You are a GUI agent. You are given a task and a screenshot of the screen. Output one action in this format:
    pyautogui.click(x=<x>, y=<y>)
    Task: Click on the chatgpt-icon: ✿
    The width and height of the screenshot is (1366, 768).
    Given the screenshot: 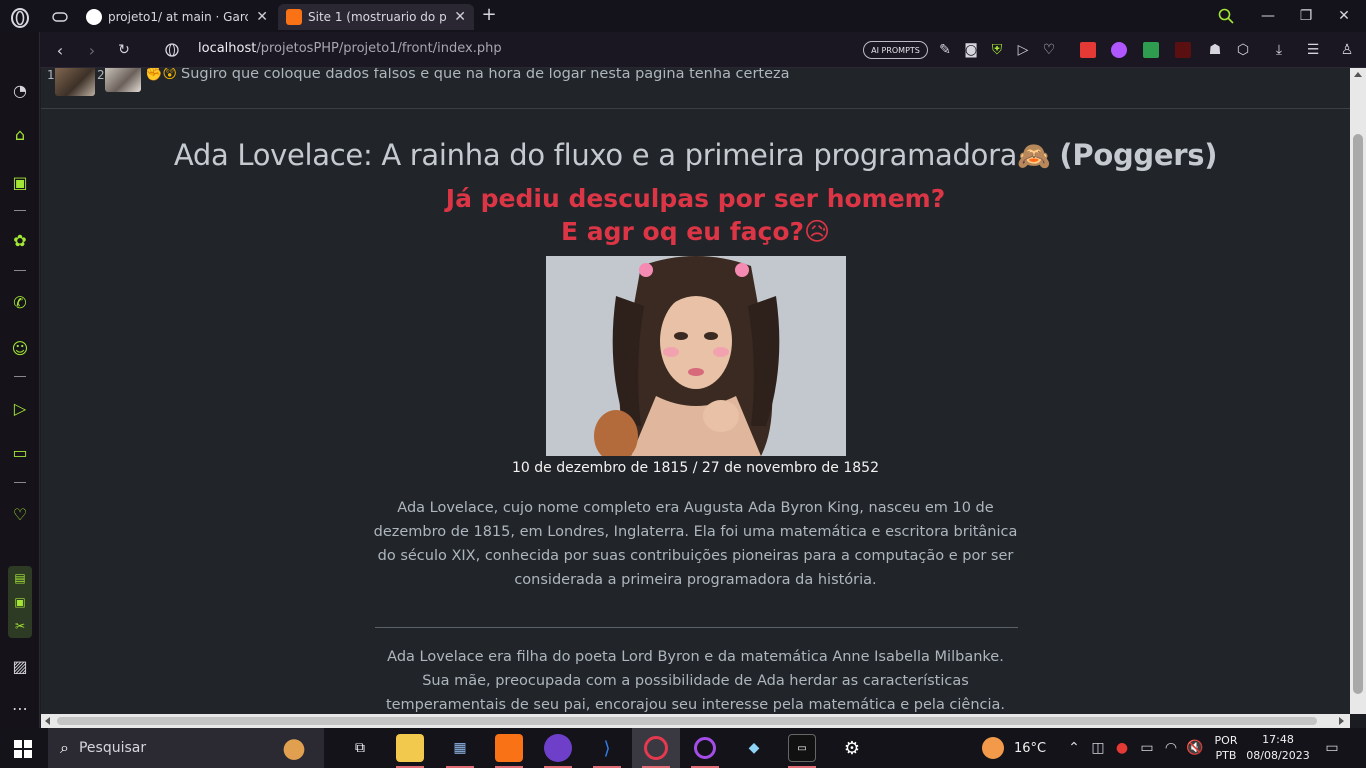 What is the action you would take?
    pyautogui.click(x=20, y=240)
    